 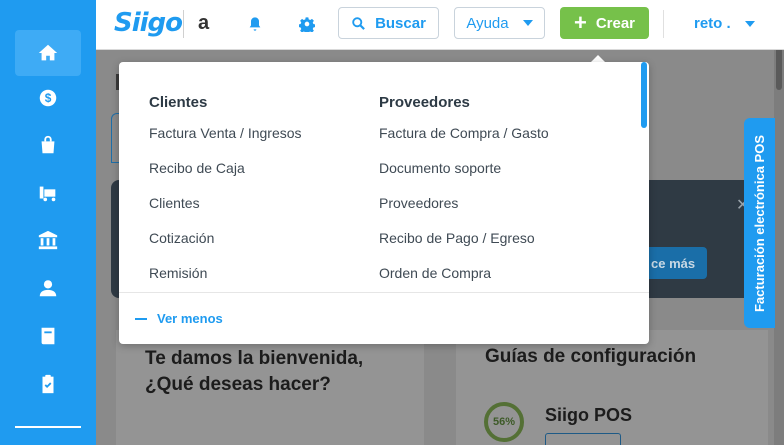 I want to click on menu-item-sales-invoice: Factura Venta / Ingresos, so click(x=225, y=143).